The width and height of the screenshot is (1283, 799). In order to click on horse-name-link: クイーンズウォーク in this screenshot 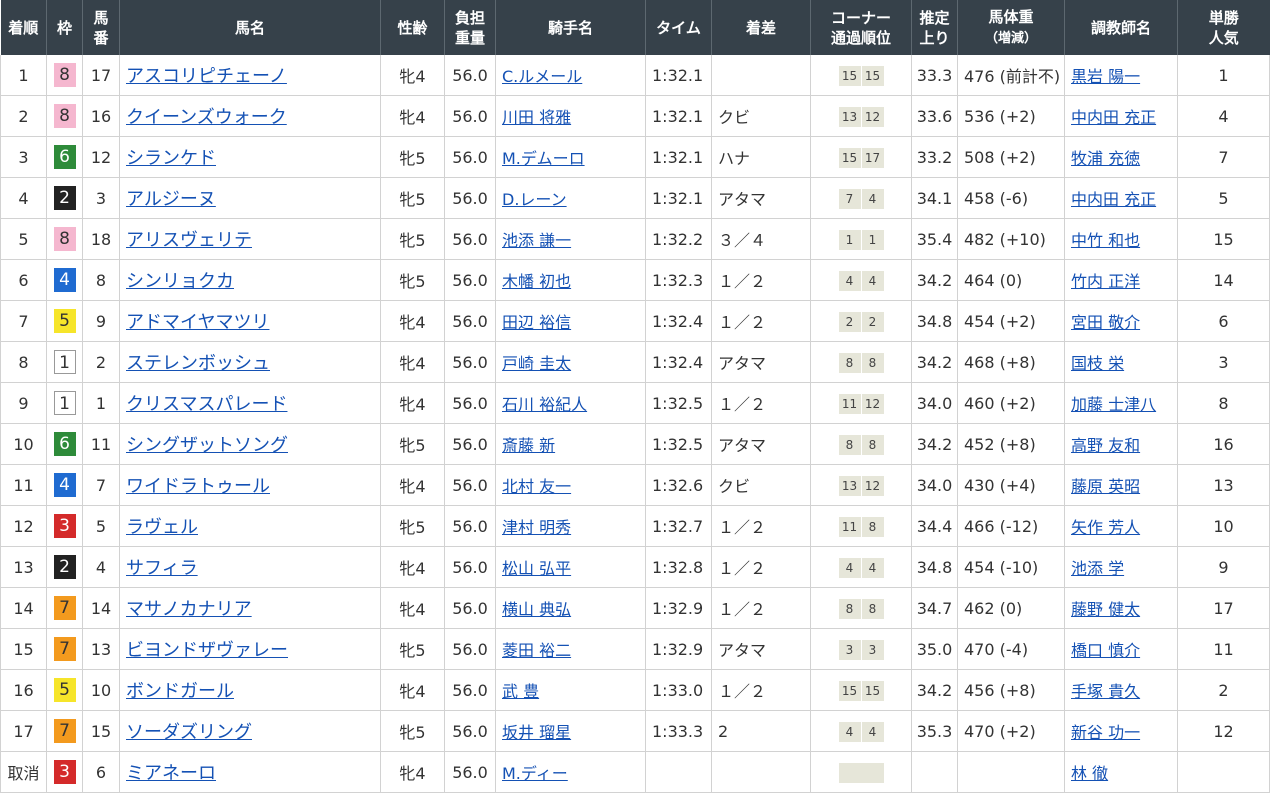, I will do `click(206, 117)`.